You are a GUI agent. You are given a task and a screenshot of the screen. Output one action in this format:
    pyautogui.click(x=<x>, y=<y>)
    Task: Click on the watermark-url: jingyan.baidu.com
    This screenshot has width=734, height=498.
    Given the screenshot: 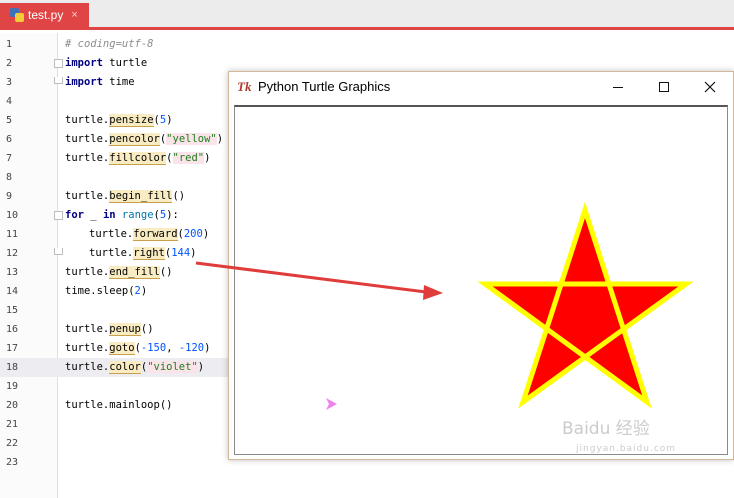 What is the action you would take?
    pyautogui.click(x=626, y=449)
    